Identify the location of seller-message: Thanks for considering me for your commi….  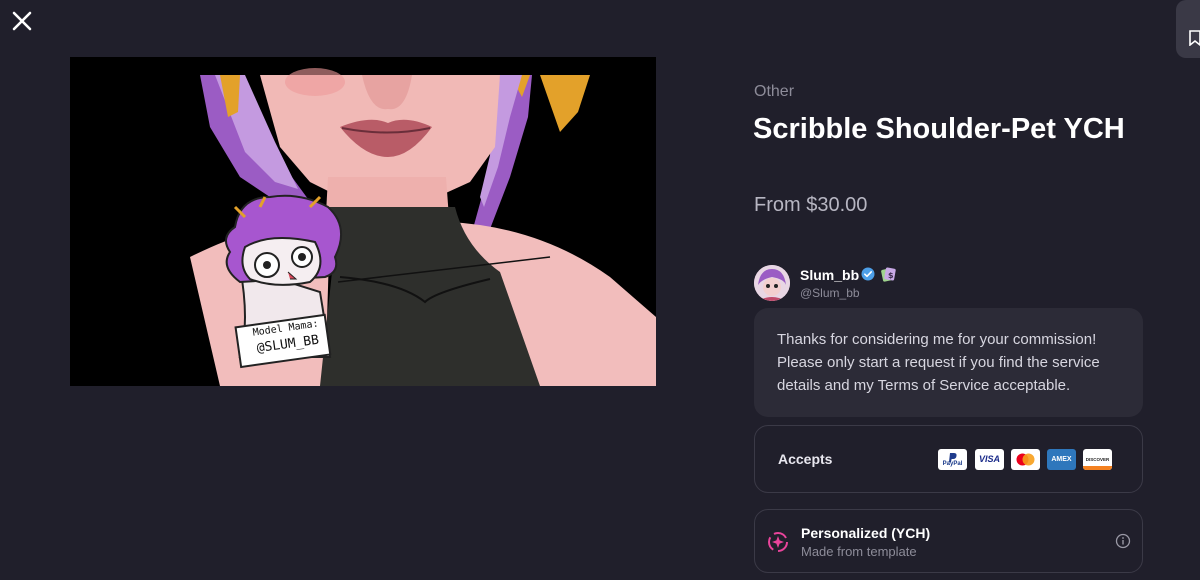
(948, 362).